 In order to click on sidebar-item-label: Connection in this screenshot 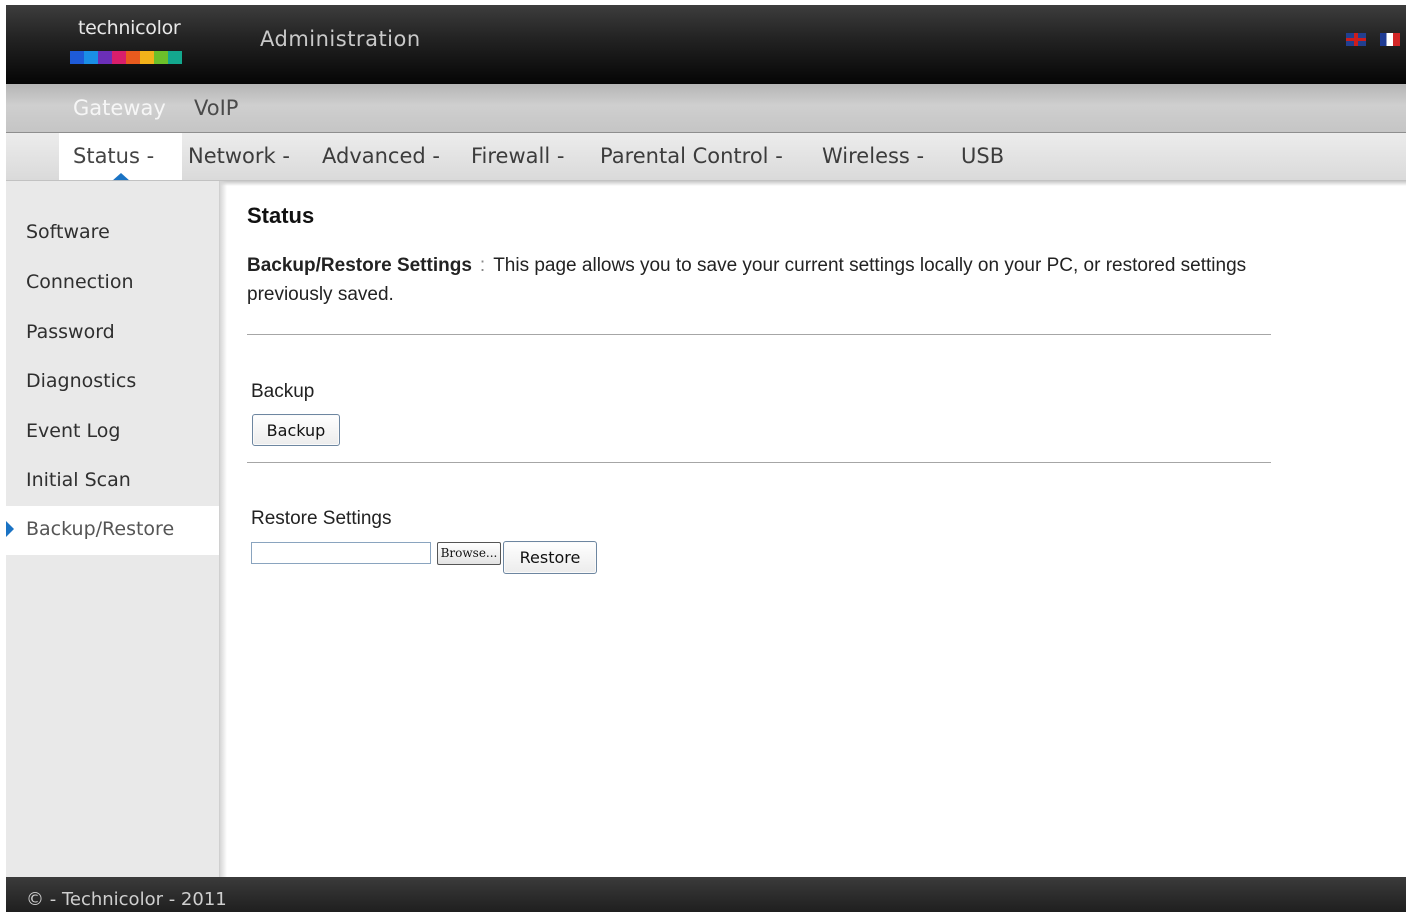, I will do `click(80, 282)`.